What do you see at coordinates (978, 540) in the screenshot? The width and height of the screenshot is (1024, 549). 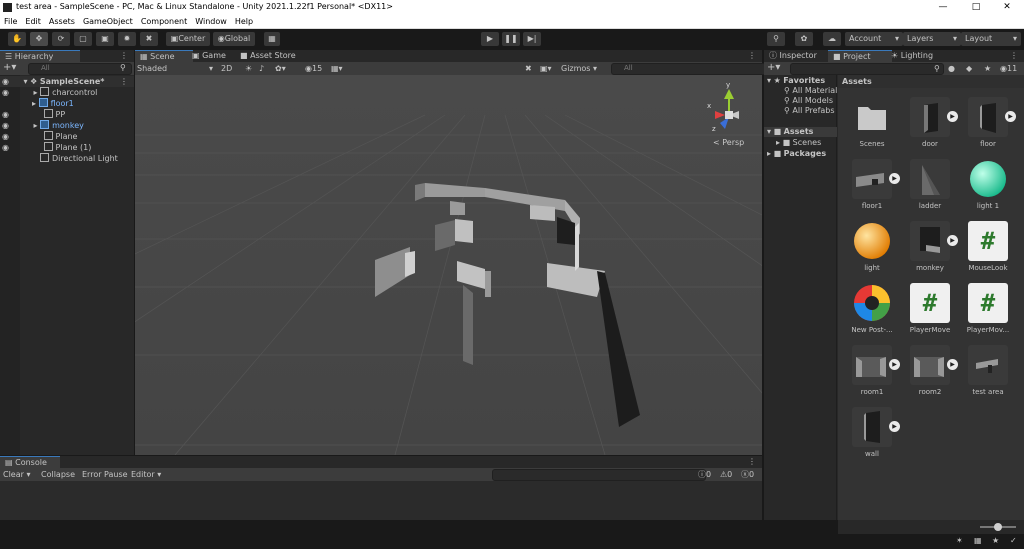 I see `progress-icon: ▦` at bounding box center [978, 540].